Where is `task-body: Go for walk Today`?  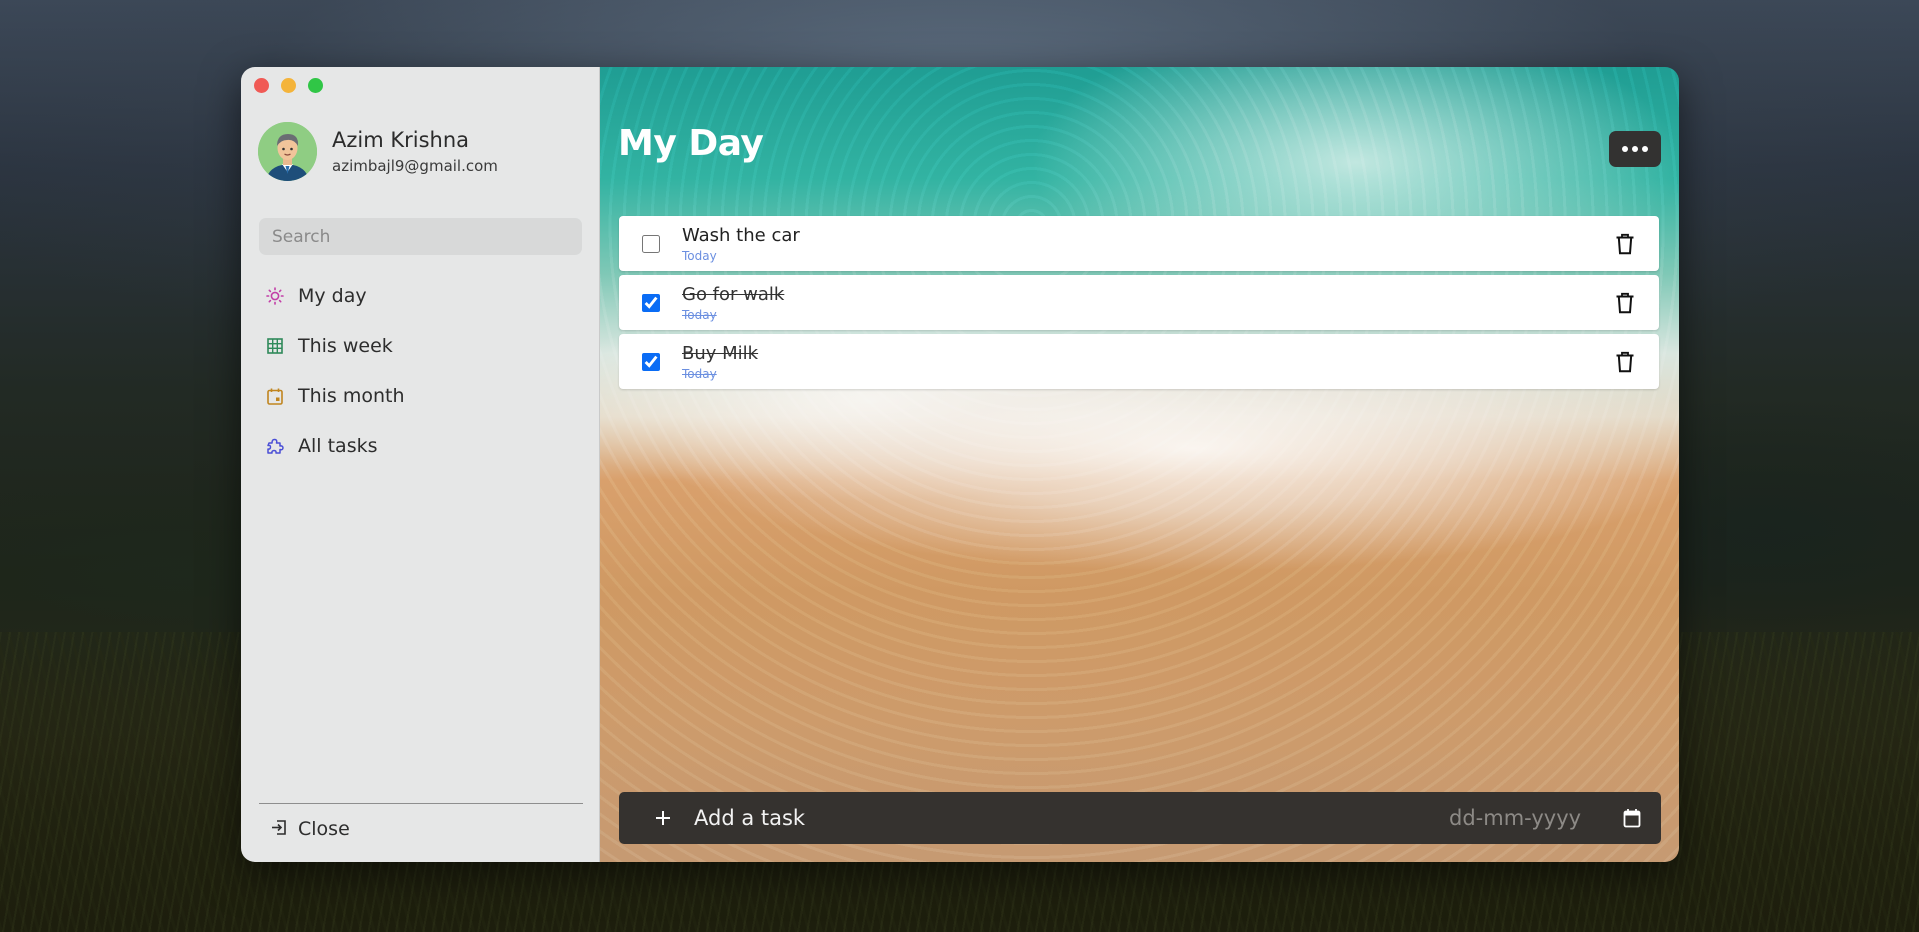 task-body: Go for walk Today is located at coordinates (733, 303).